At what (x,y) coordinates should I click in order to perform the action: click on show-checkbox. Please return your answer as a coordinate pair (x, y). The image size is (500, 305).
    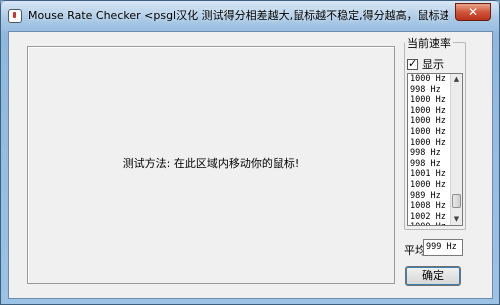
    Looking at the image, I should click on (412, 64).